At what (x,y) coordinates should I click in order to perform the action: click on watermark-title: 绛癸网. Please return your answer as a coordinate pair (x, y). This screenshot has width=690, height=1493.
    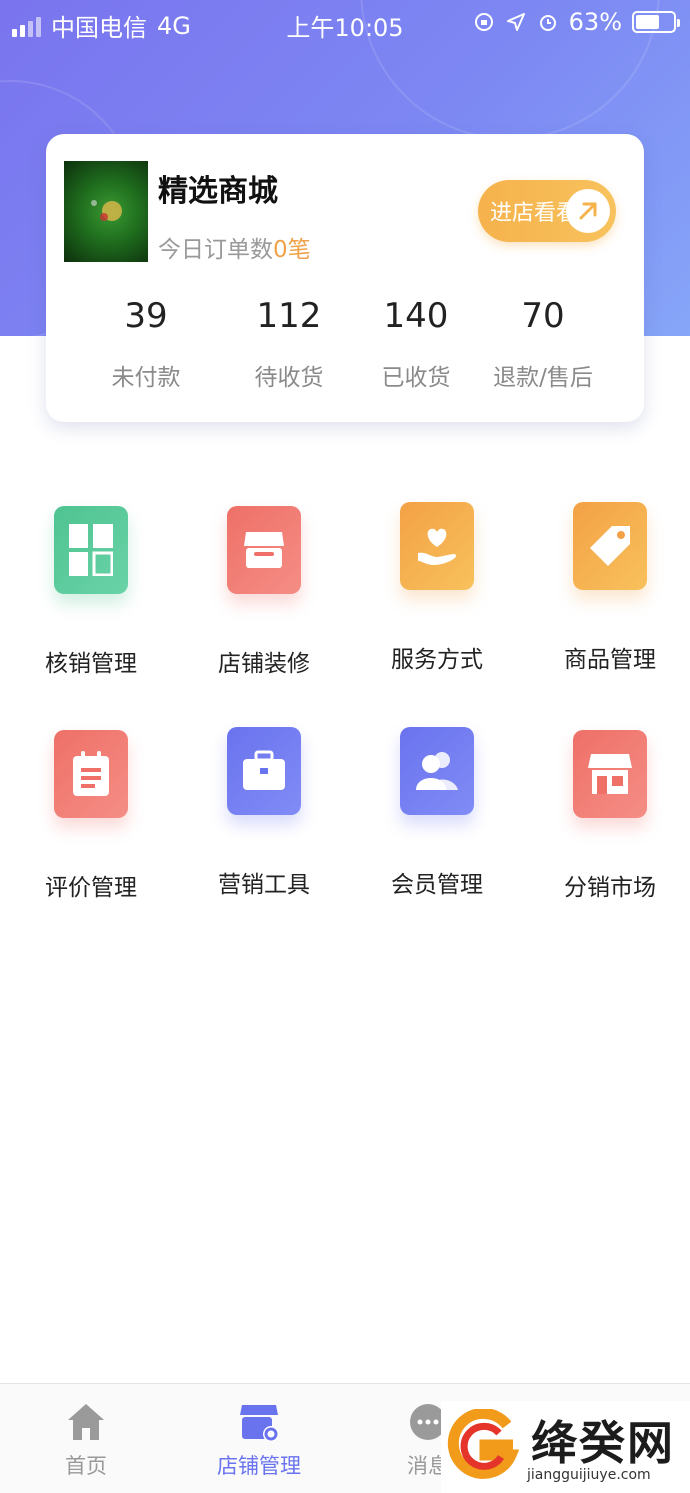
    Looking at the image, I should click on (603, 1443).